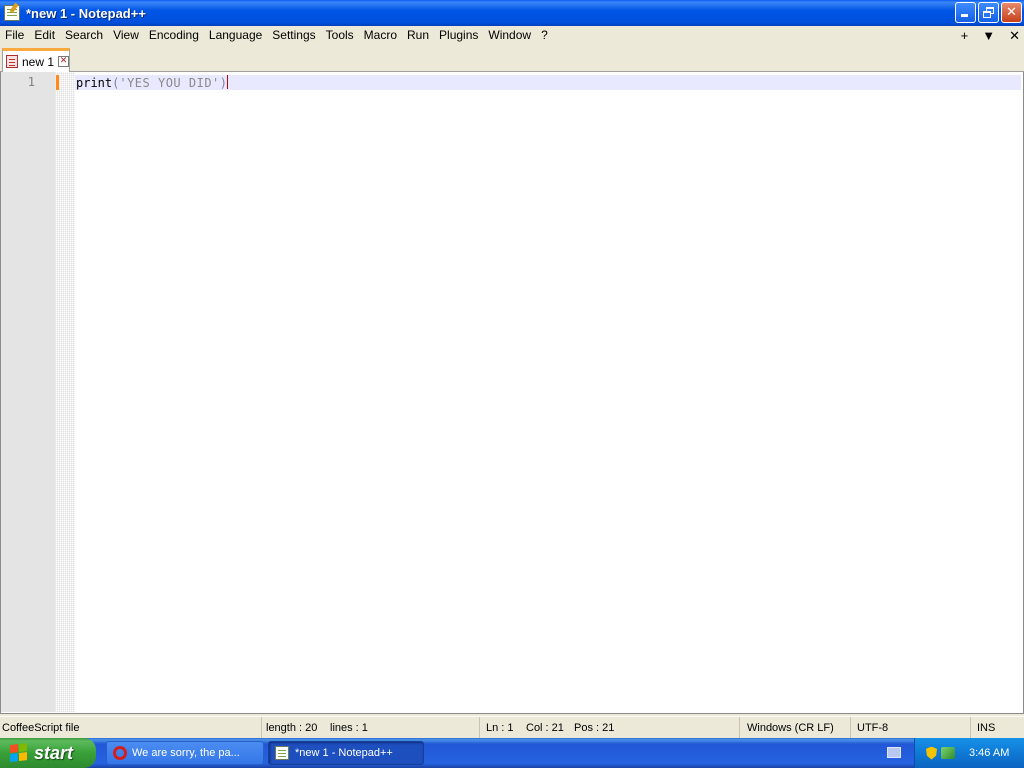 The height and width of the screenshot is (768, 1024). Describe the element at coordinates (28, 392) in the screenshot. I see `line-number-gutter: 1` at that location.